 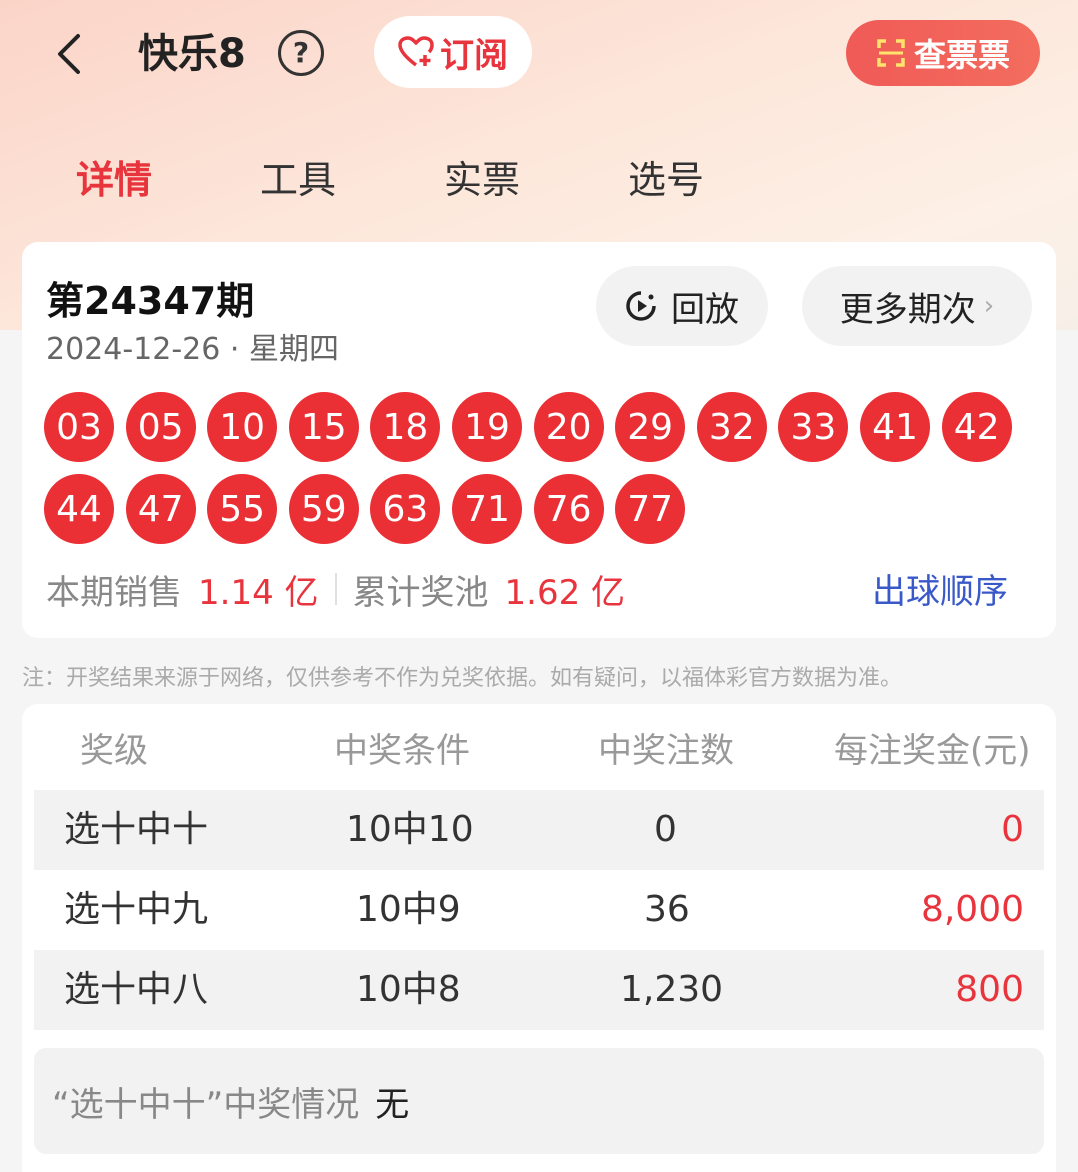 I want to click on number-ball: 19, so click(x=487, y=427).